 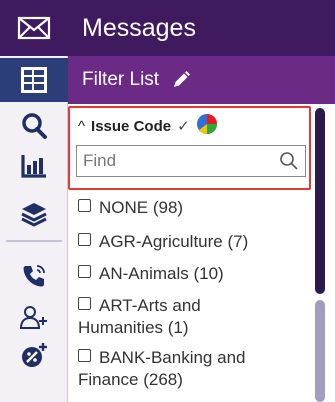 I want to click on mail-icon, so click(x=34, y=28).